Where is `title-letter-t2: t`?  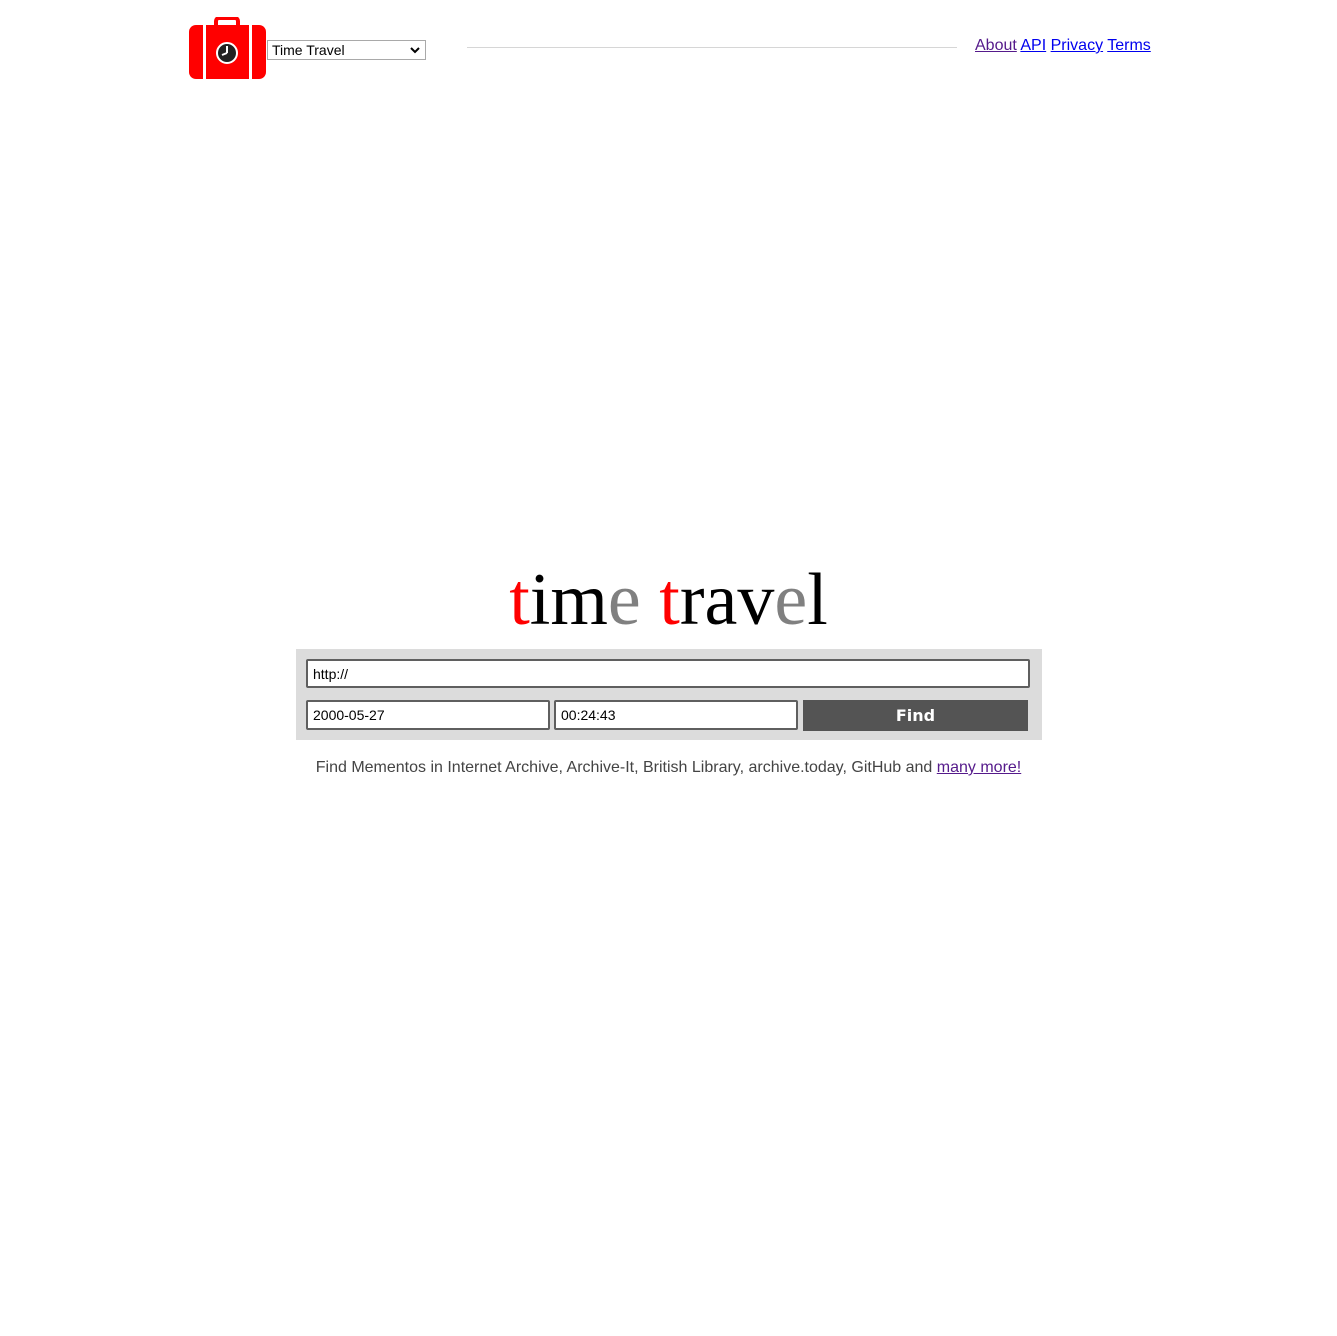
title-letter-t2: t is located at coordinates (669, 600).